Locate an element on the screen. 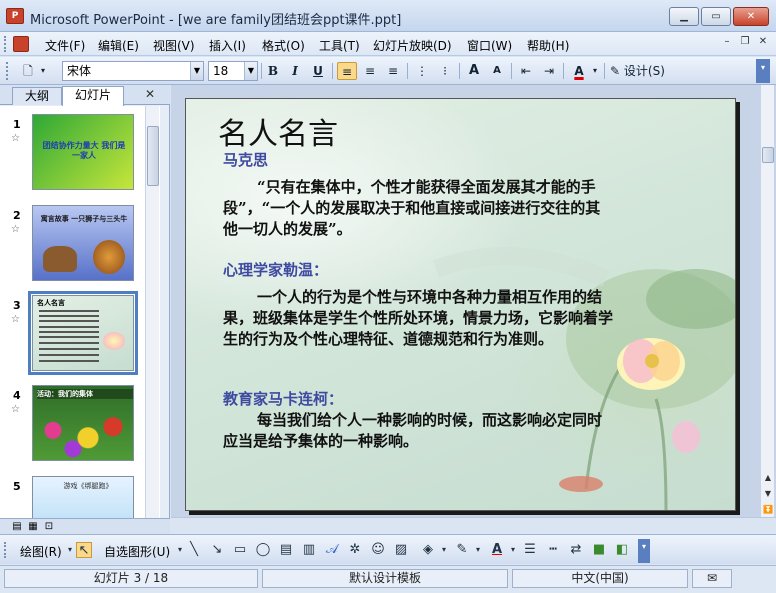 Image resolution: width=776 pixels, height=593 pixels. increase-font-button: A is located at coordinates (474, 71).